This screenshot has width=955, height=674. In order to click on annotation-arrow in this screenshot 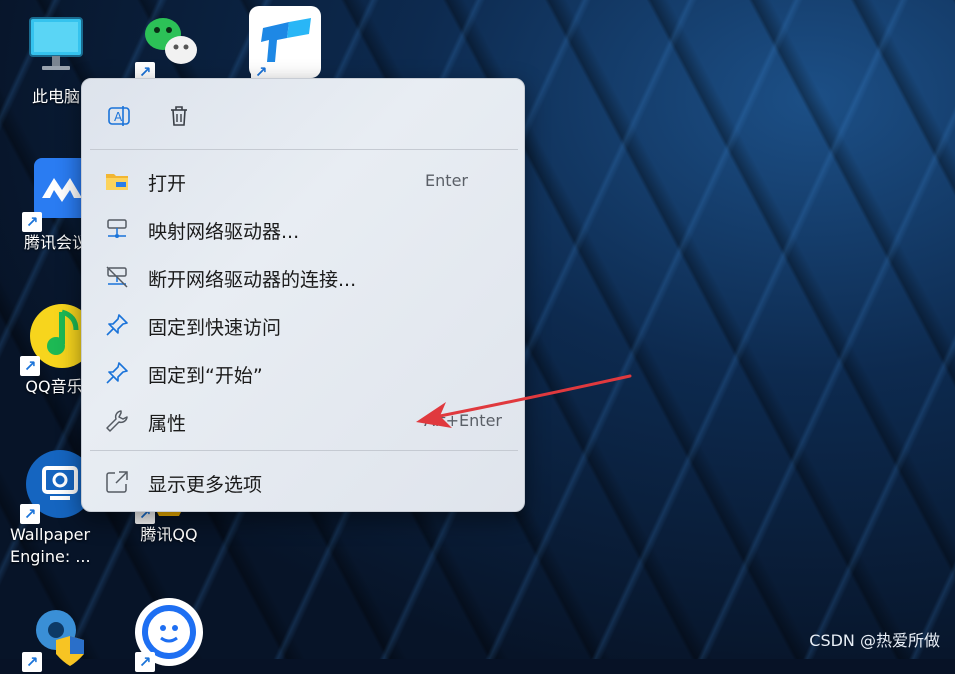, I will do `click(524, 401)`.